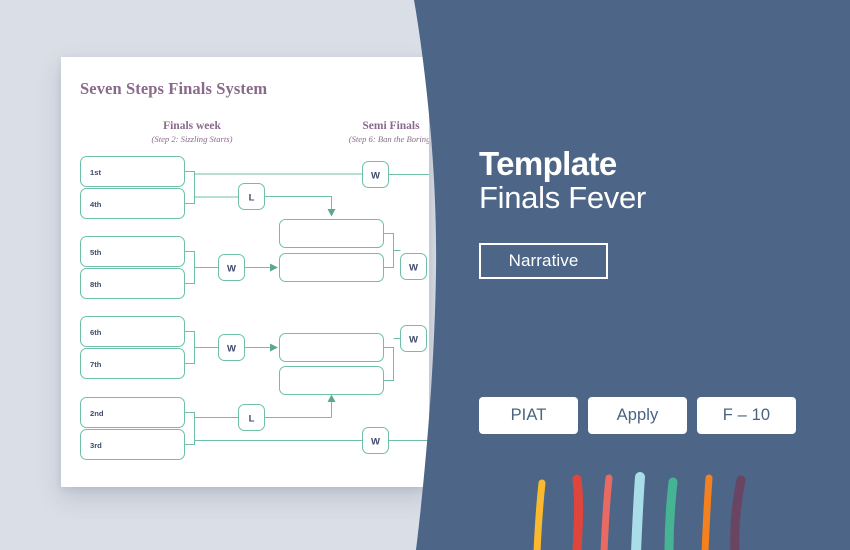 The image size is (850, 550). Describe the element at coordinates (96, 204) in the screenshot. I see `seed-box-label: 4th` at that location.